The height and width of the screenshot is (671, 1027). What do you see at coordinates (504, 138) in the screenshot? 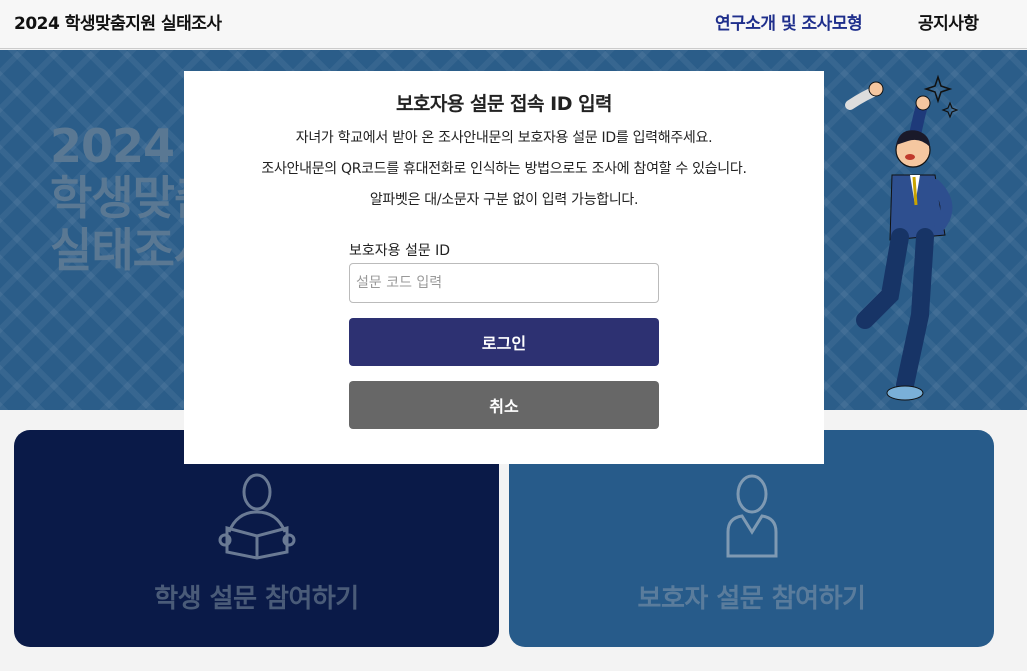
I see `modal-description-1: 자녀가 학교에서 받아 온 조사안내문의 보호자용 설문 ID를 입력해주세요.` at bounding box center [504, 138].